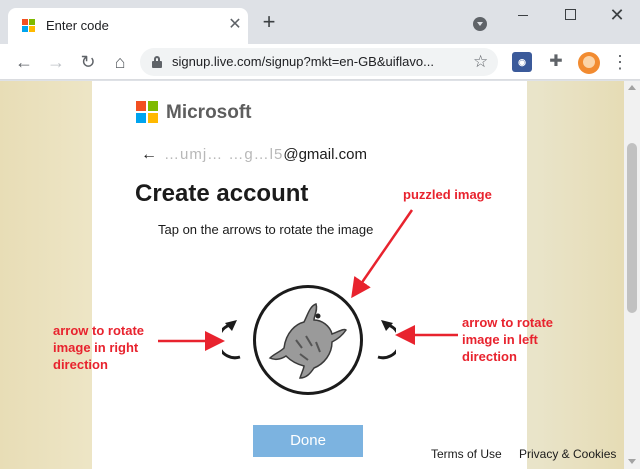 This screenshot has width=640, height=469. Describe the element at coordinates (222, 193) in the screenshot. I see `page-title: Create account` at that location.